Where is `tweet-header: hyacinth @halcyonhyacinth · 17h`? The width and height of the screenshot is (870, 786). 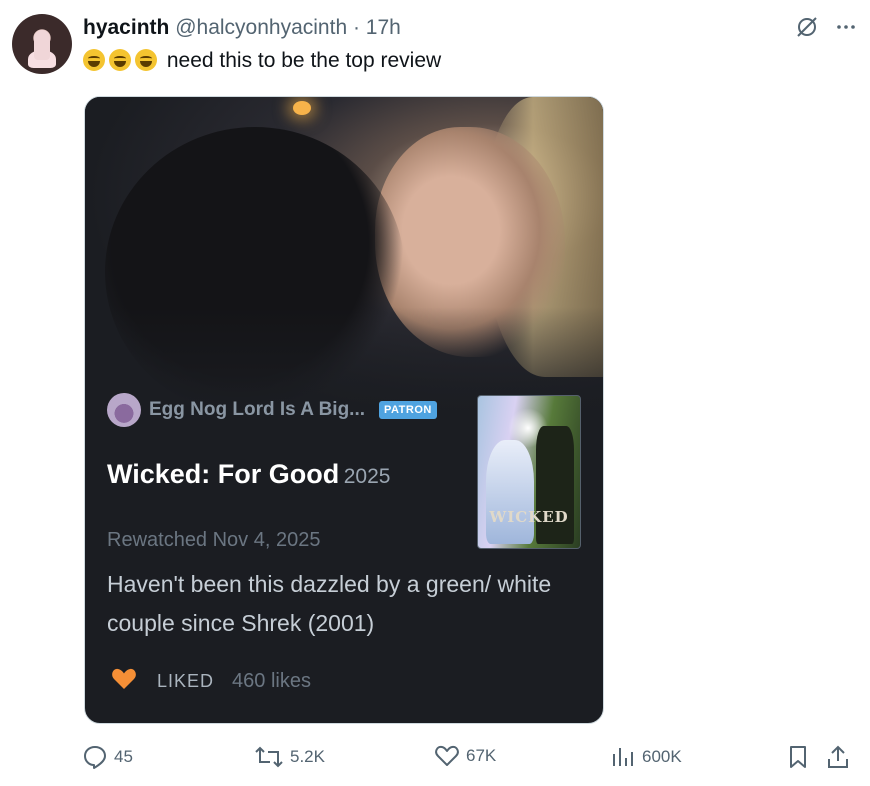
tweet-header: hyacinth @halcyonhyacinth · 17h is located at coordinates (242, 28).